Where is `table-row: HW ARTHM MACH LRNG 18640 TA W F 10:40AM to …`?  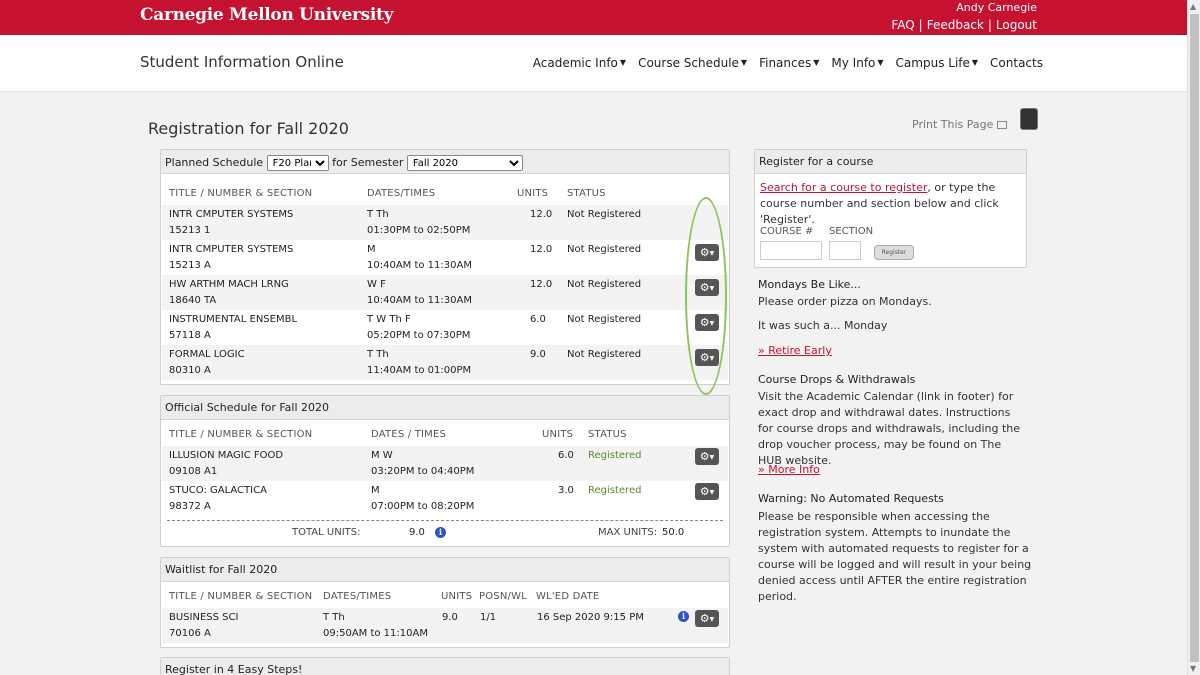 table-row: HW ARTHM MACH LRNG 18640 TA W F 10:40AM to … is located at coordinates (445, 292).